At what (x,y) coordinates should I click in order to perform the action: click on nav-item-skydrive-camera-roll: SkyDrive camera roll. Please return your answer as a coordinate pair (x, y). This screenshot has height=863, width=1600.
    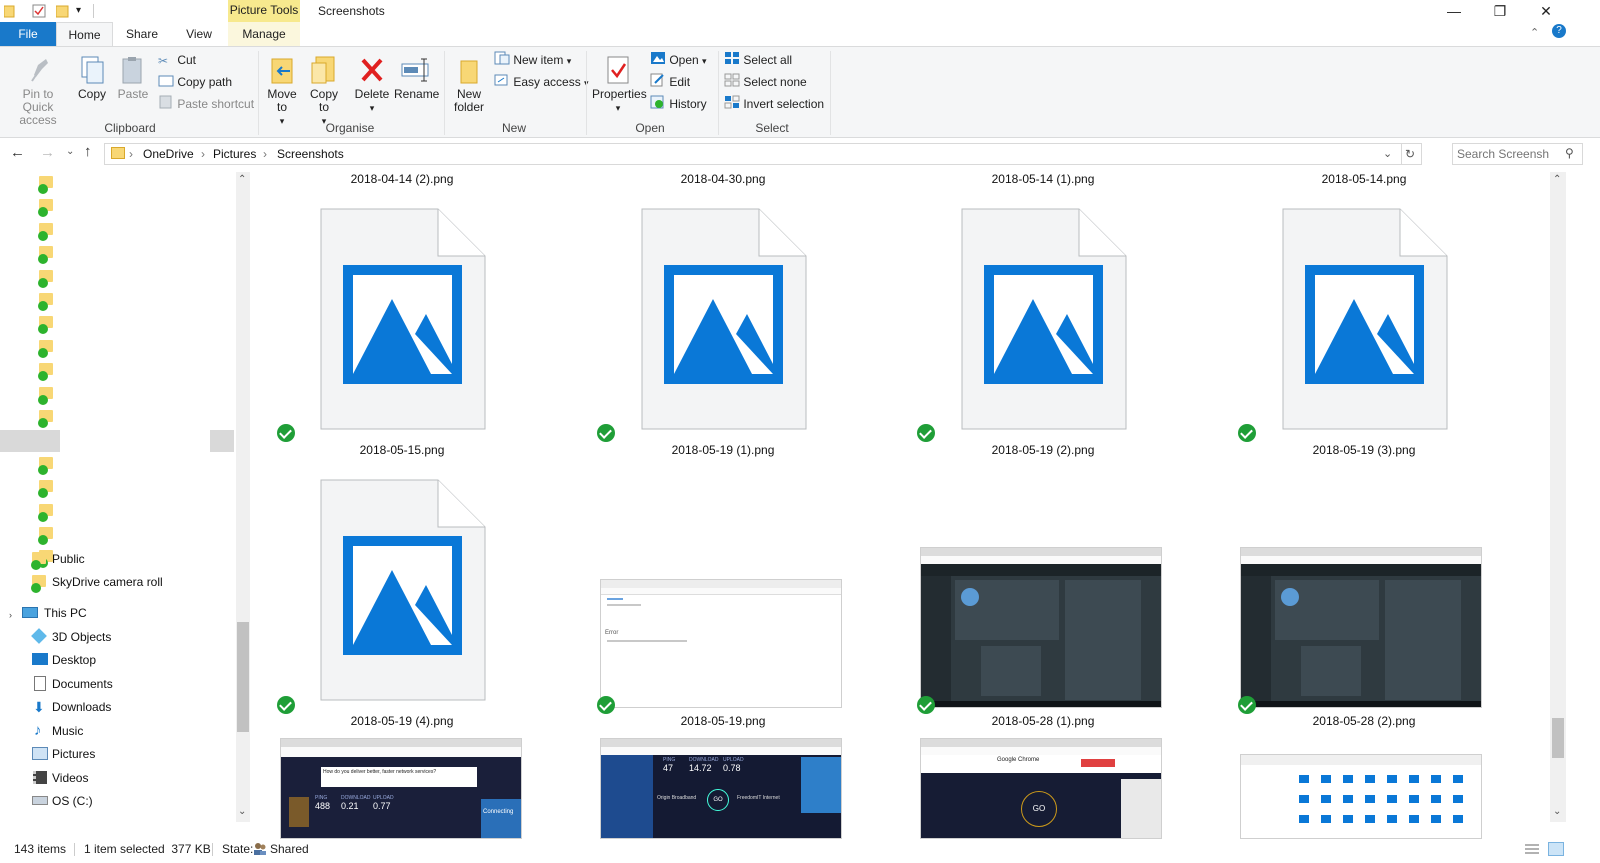
    Looking at the image, I should click on (115, 582).